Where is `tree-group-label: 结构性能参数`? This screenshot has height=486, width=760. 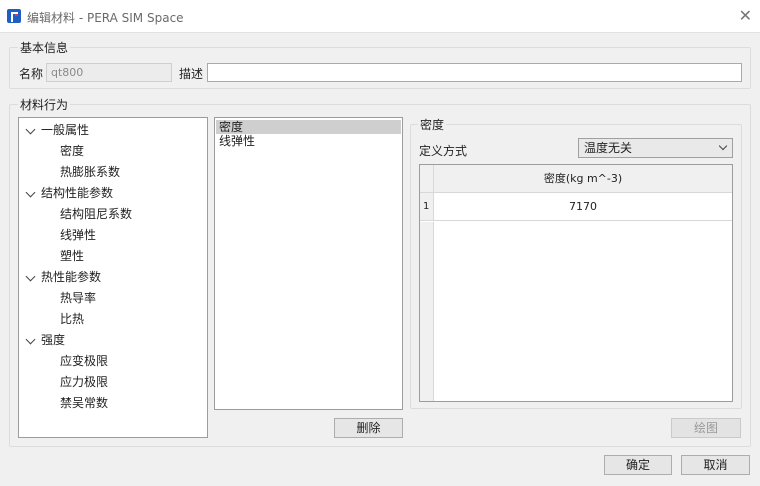
tree-group-label: 结构性能参数 is located at coordinates (77, 193).